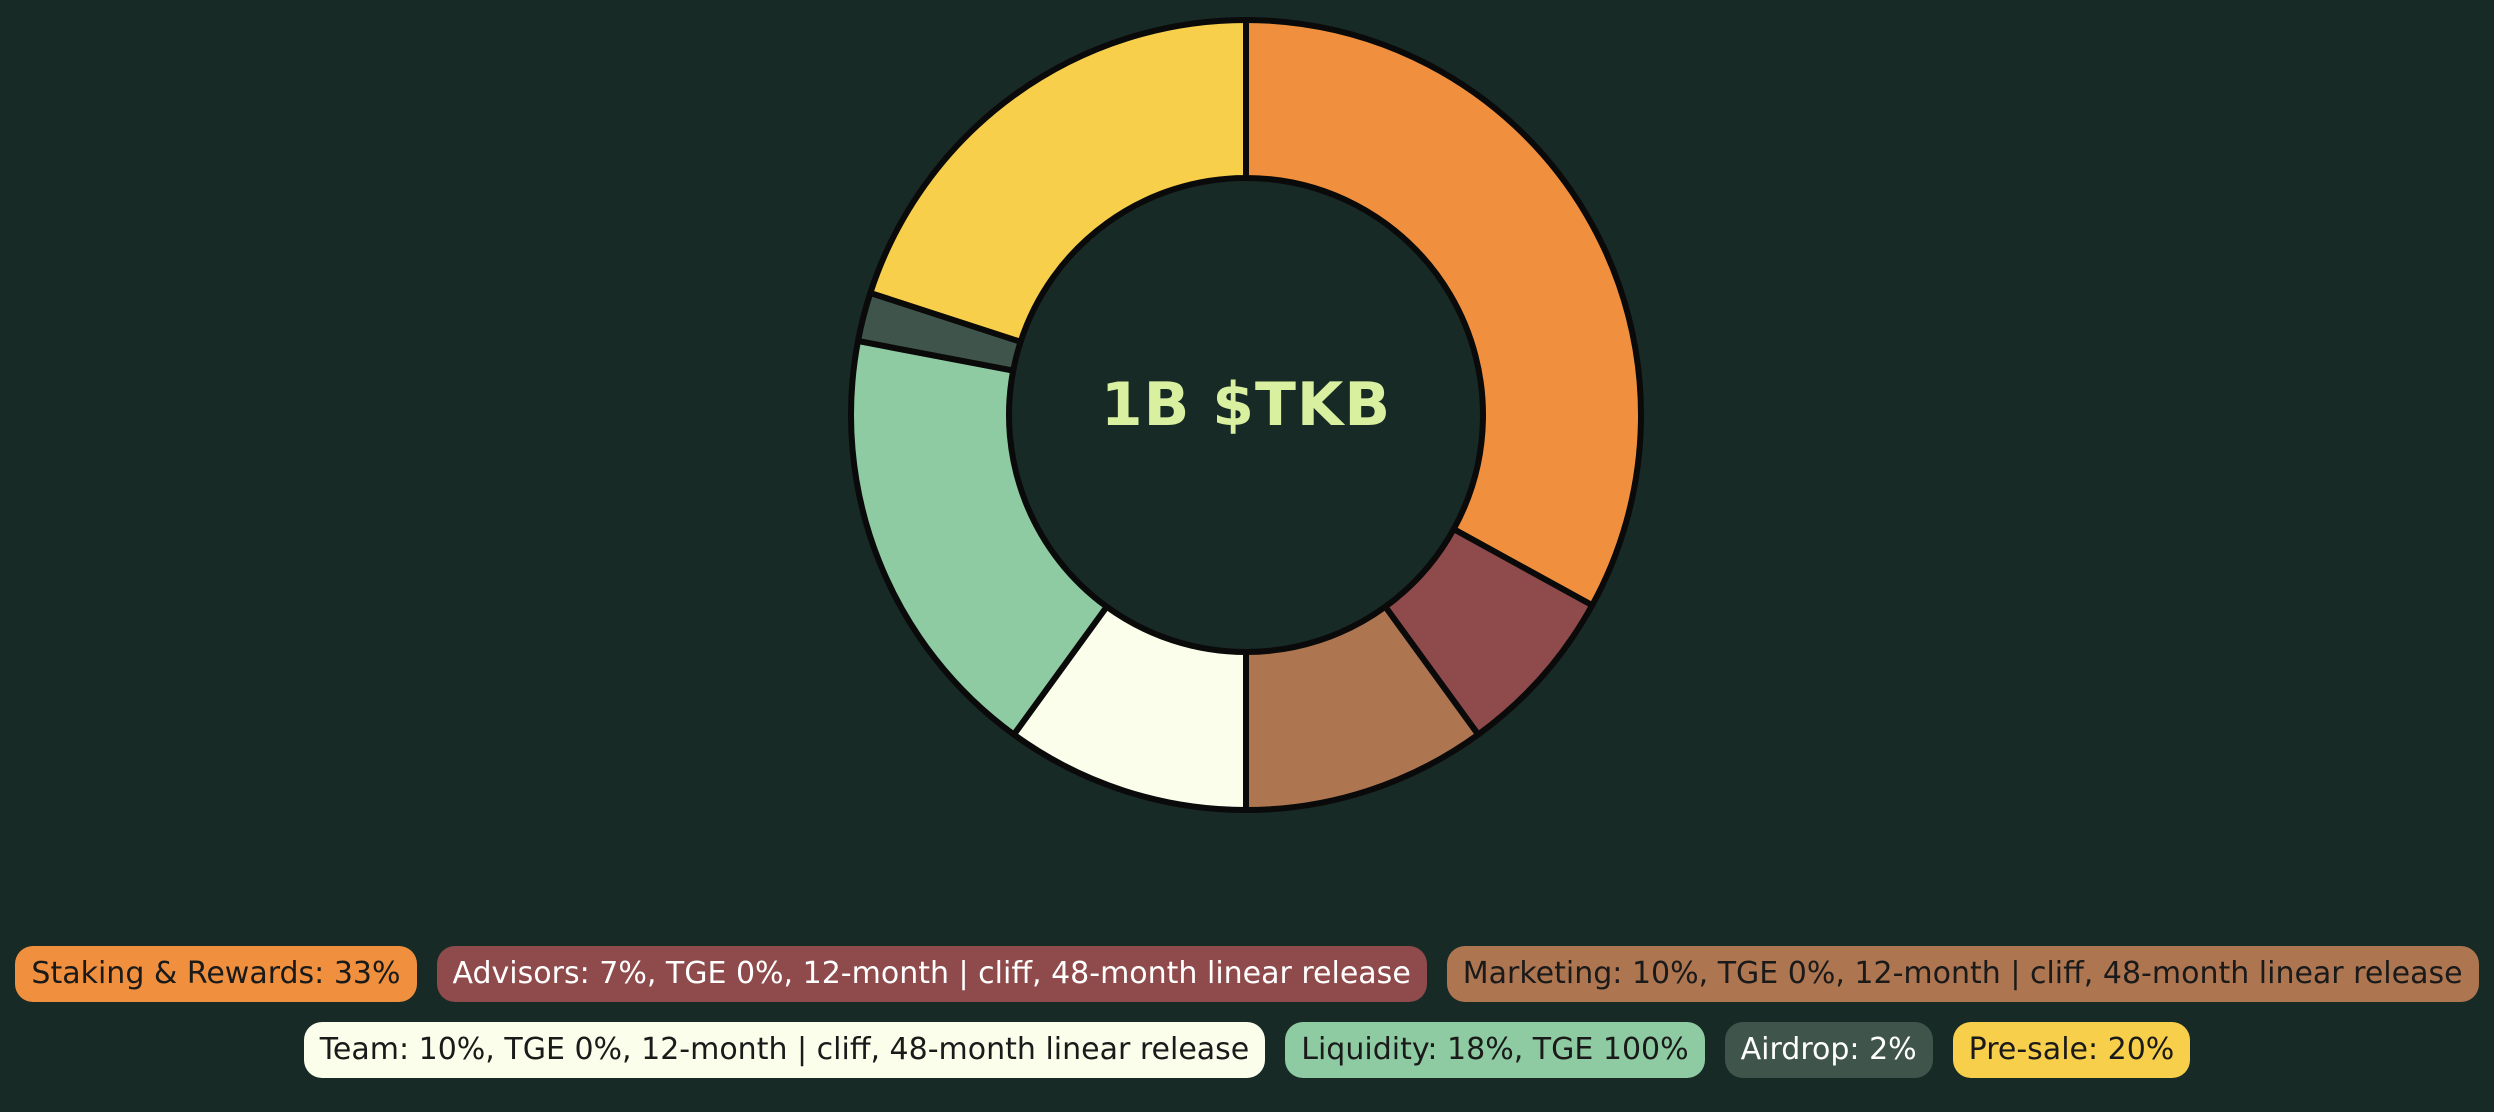 The height and width of the screenshot is (1112, 2494). Describe the element at coordinates (1828, 1050) in the screenshot. I see `legend-item-airdrop: Airdrop: 2%` at that location.